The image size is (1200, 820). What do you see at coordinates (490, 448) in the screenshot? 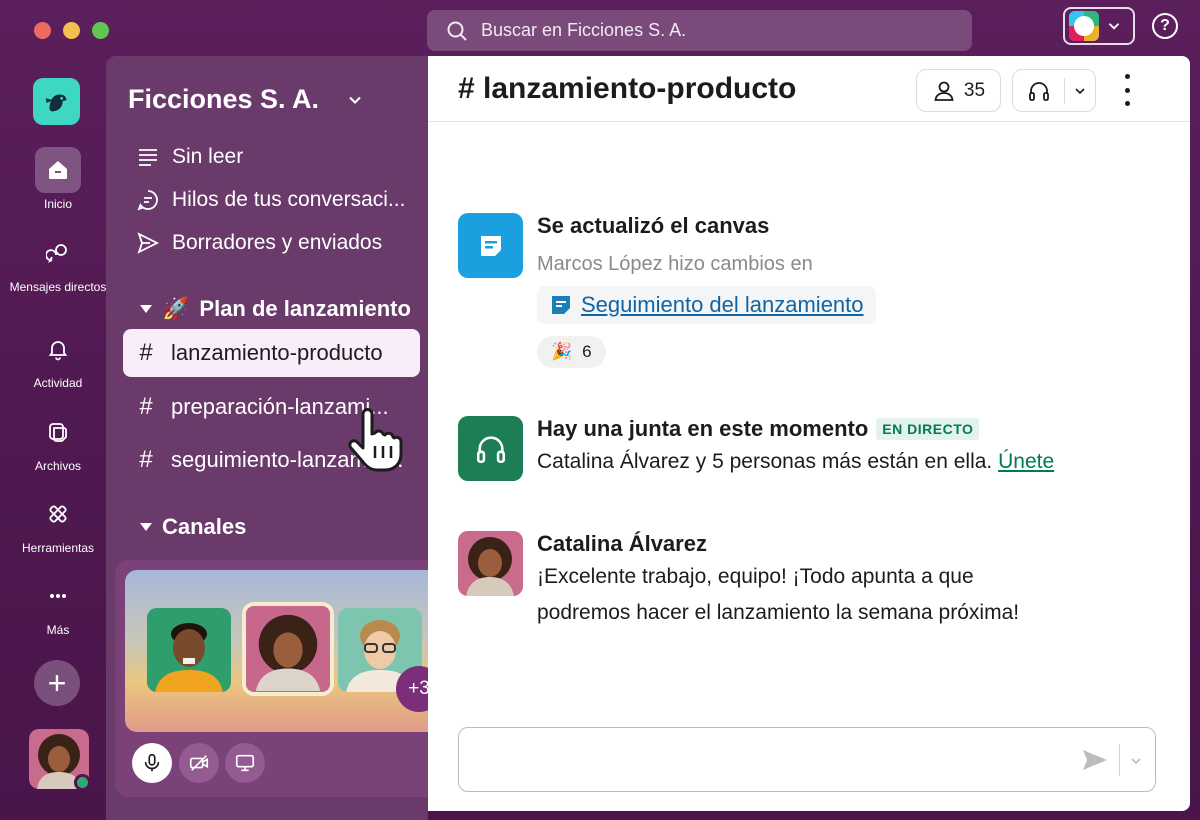
I see `huddle-headphones-icon` at bounding box center [490, 448].